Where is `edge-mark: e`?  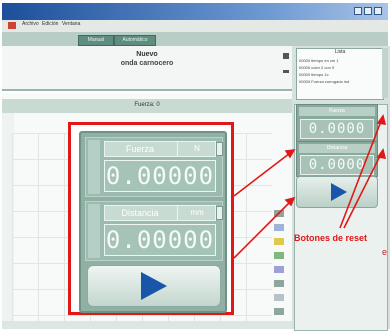 edge-mark: e is located at coordinates (385, 252).